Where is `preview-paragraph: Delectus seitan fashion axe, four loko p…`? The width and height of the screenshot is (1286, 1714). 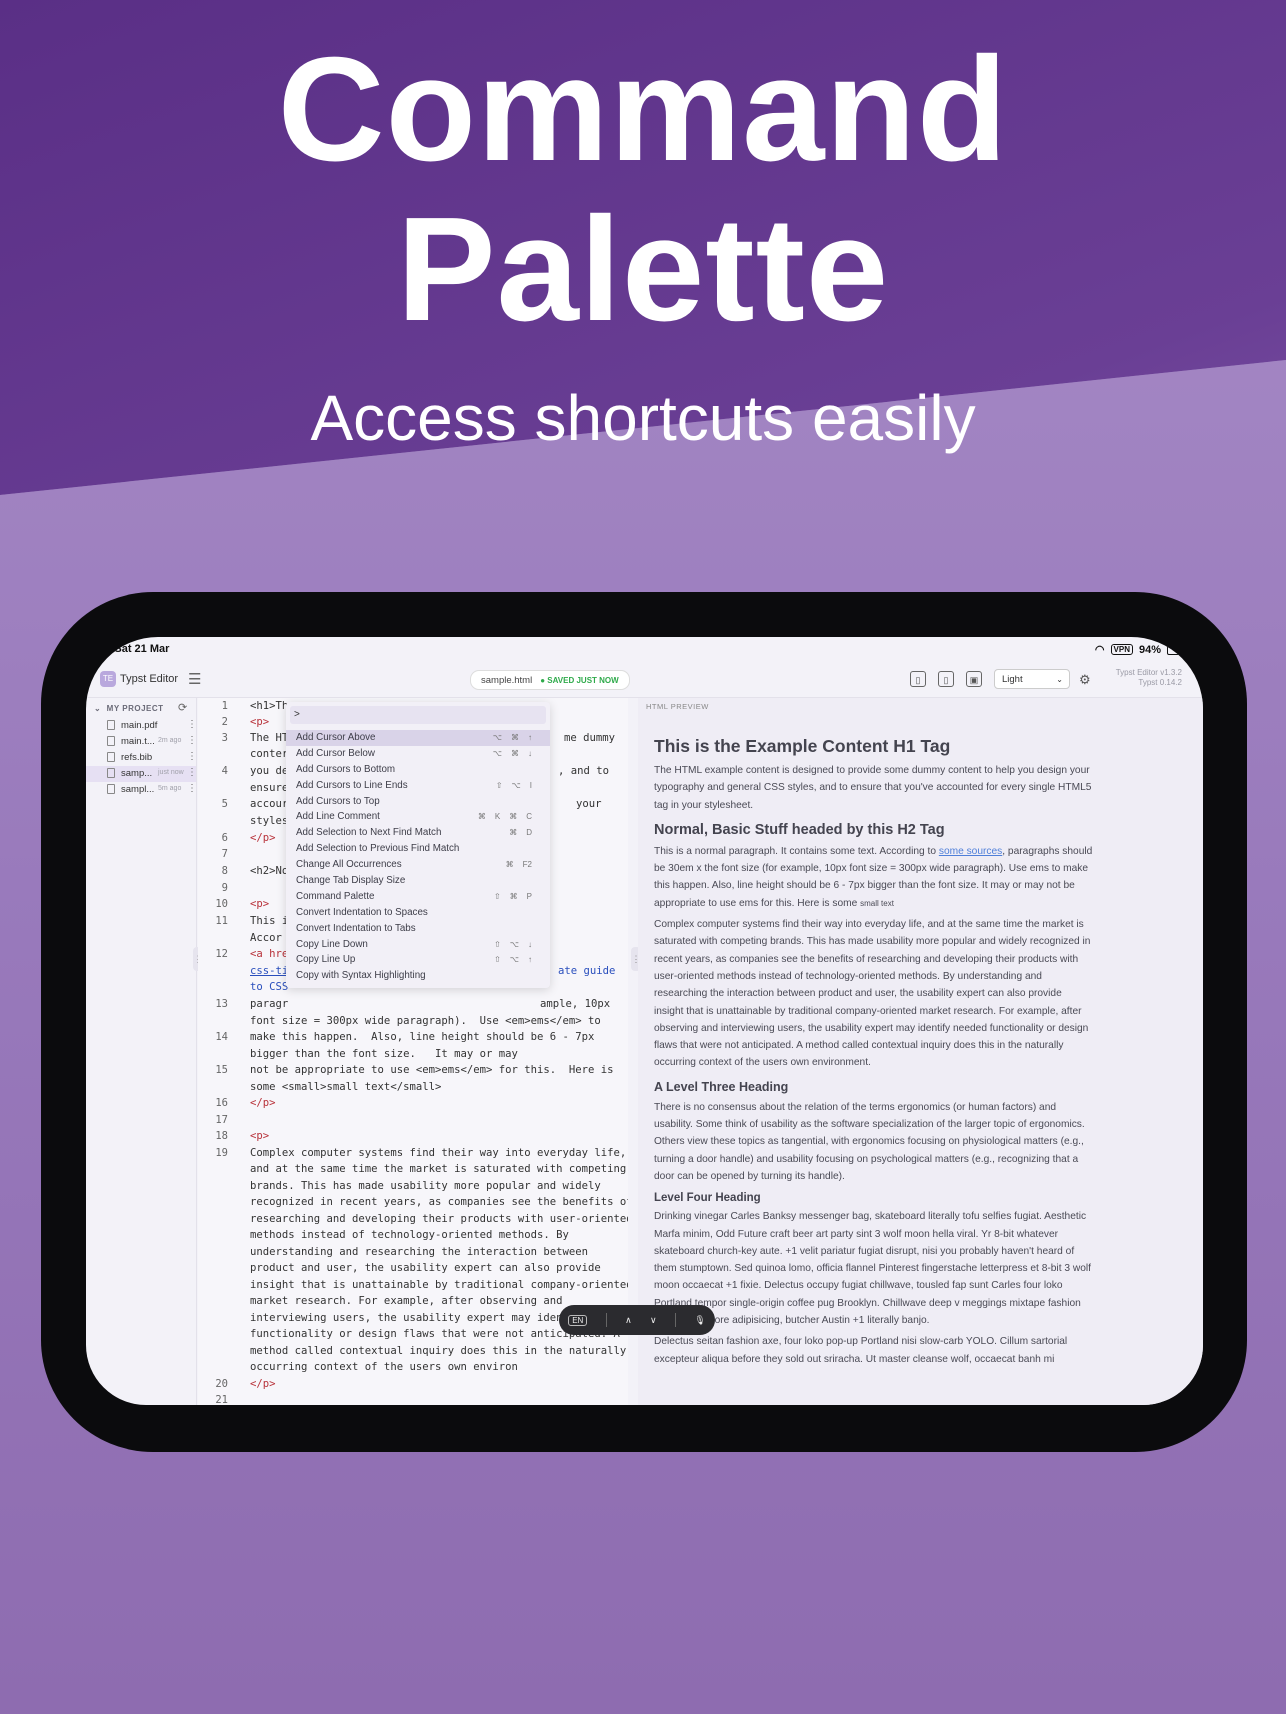 preview-paragraph: Delectus seitan fashion axe, four loko p… is located at coordinates (861, 1350).